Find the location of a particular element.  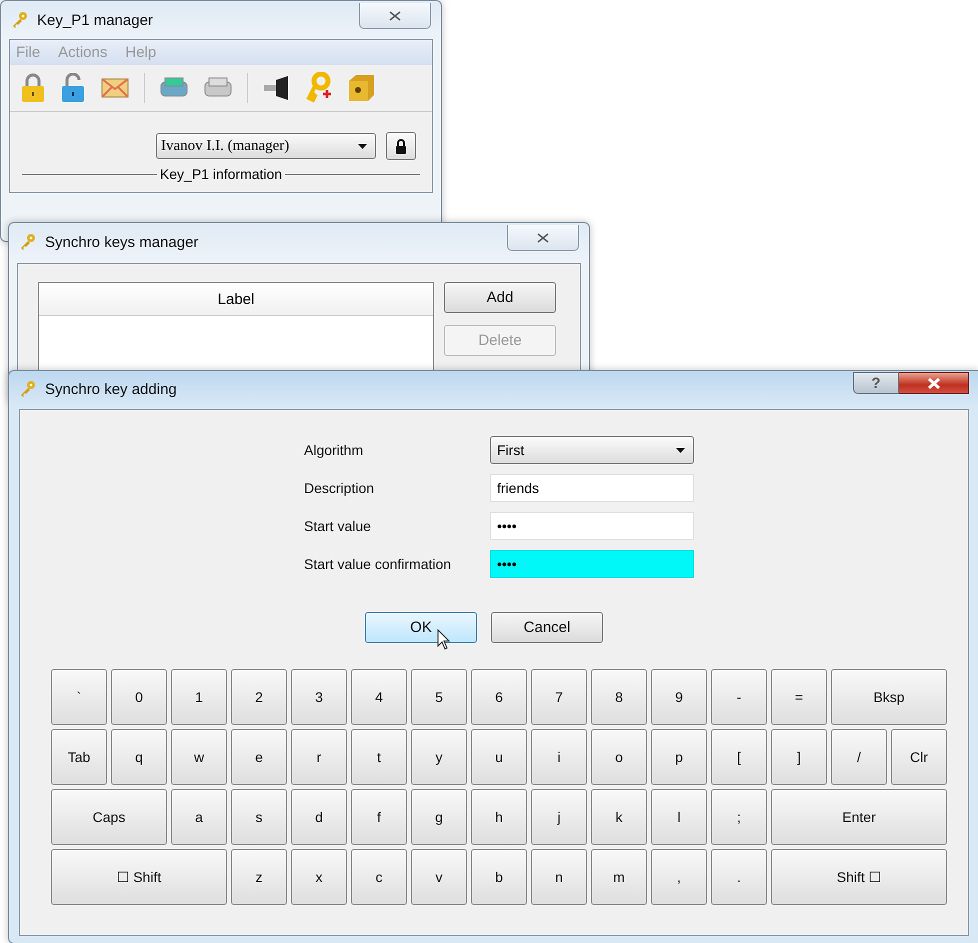

keyboard-key: / is located at coordinates (859, 757).